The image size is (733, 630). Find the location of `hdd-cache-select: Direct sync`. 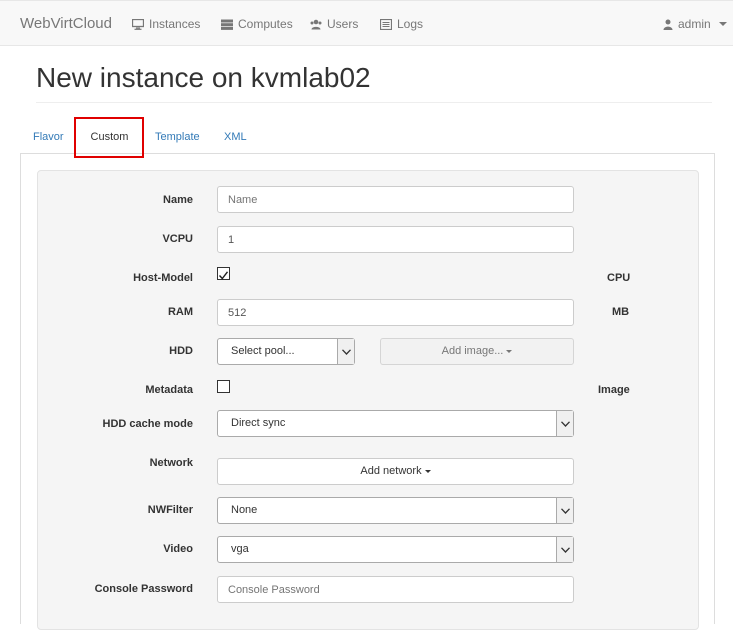

hdd-cache-select: Direct sync is located at coordinates (395, 423).